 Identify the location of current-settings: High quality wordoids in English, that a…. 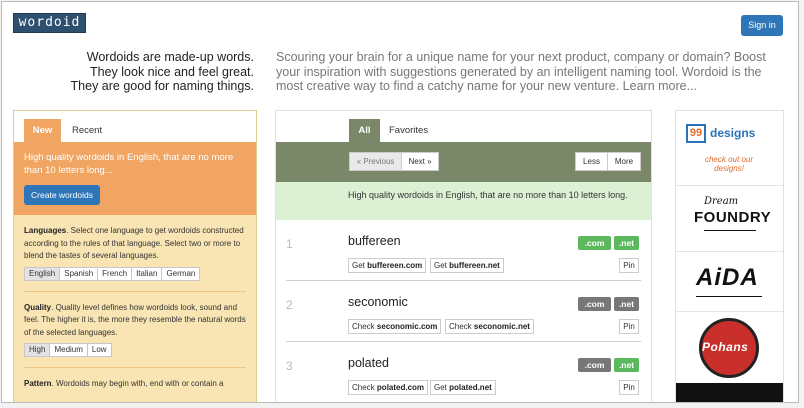
(135, 178).